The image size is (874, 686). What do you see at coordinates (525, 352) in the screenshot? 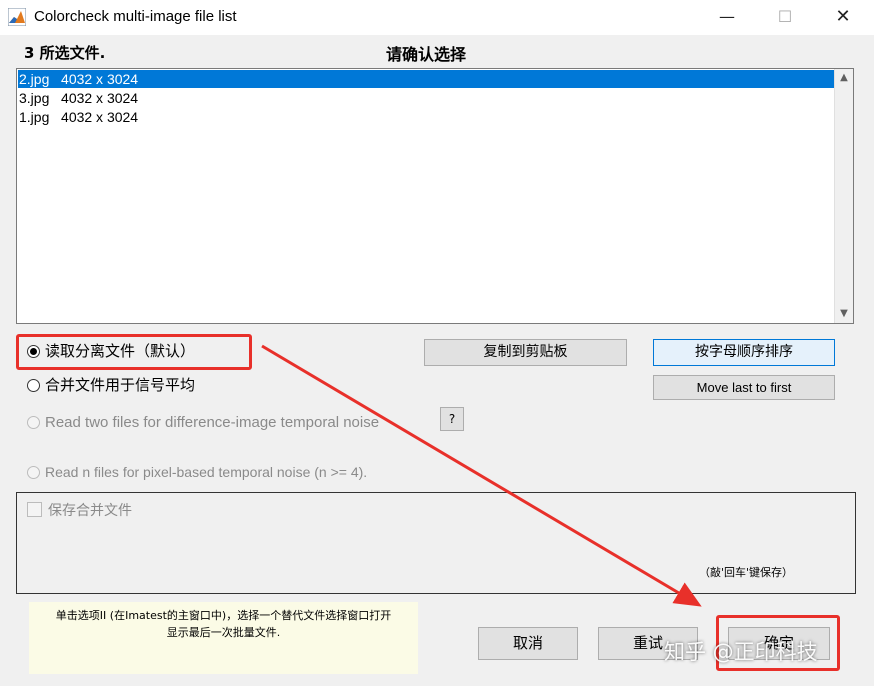
I see `copy-to-clipboard-button: 复制到剪贴板` at bounding box center [525, 352].